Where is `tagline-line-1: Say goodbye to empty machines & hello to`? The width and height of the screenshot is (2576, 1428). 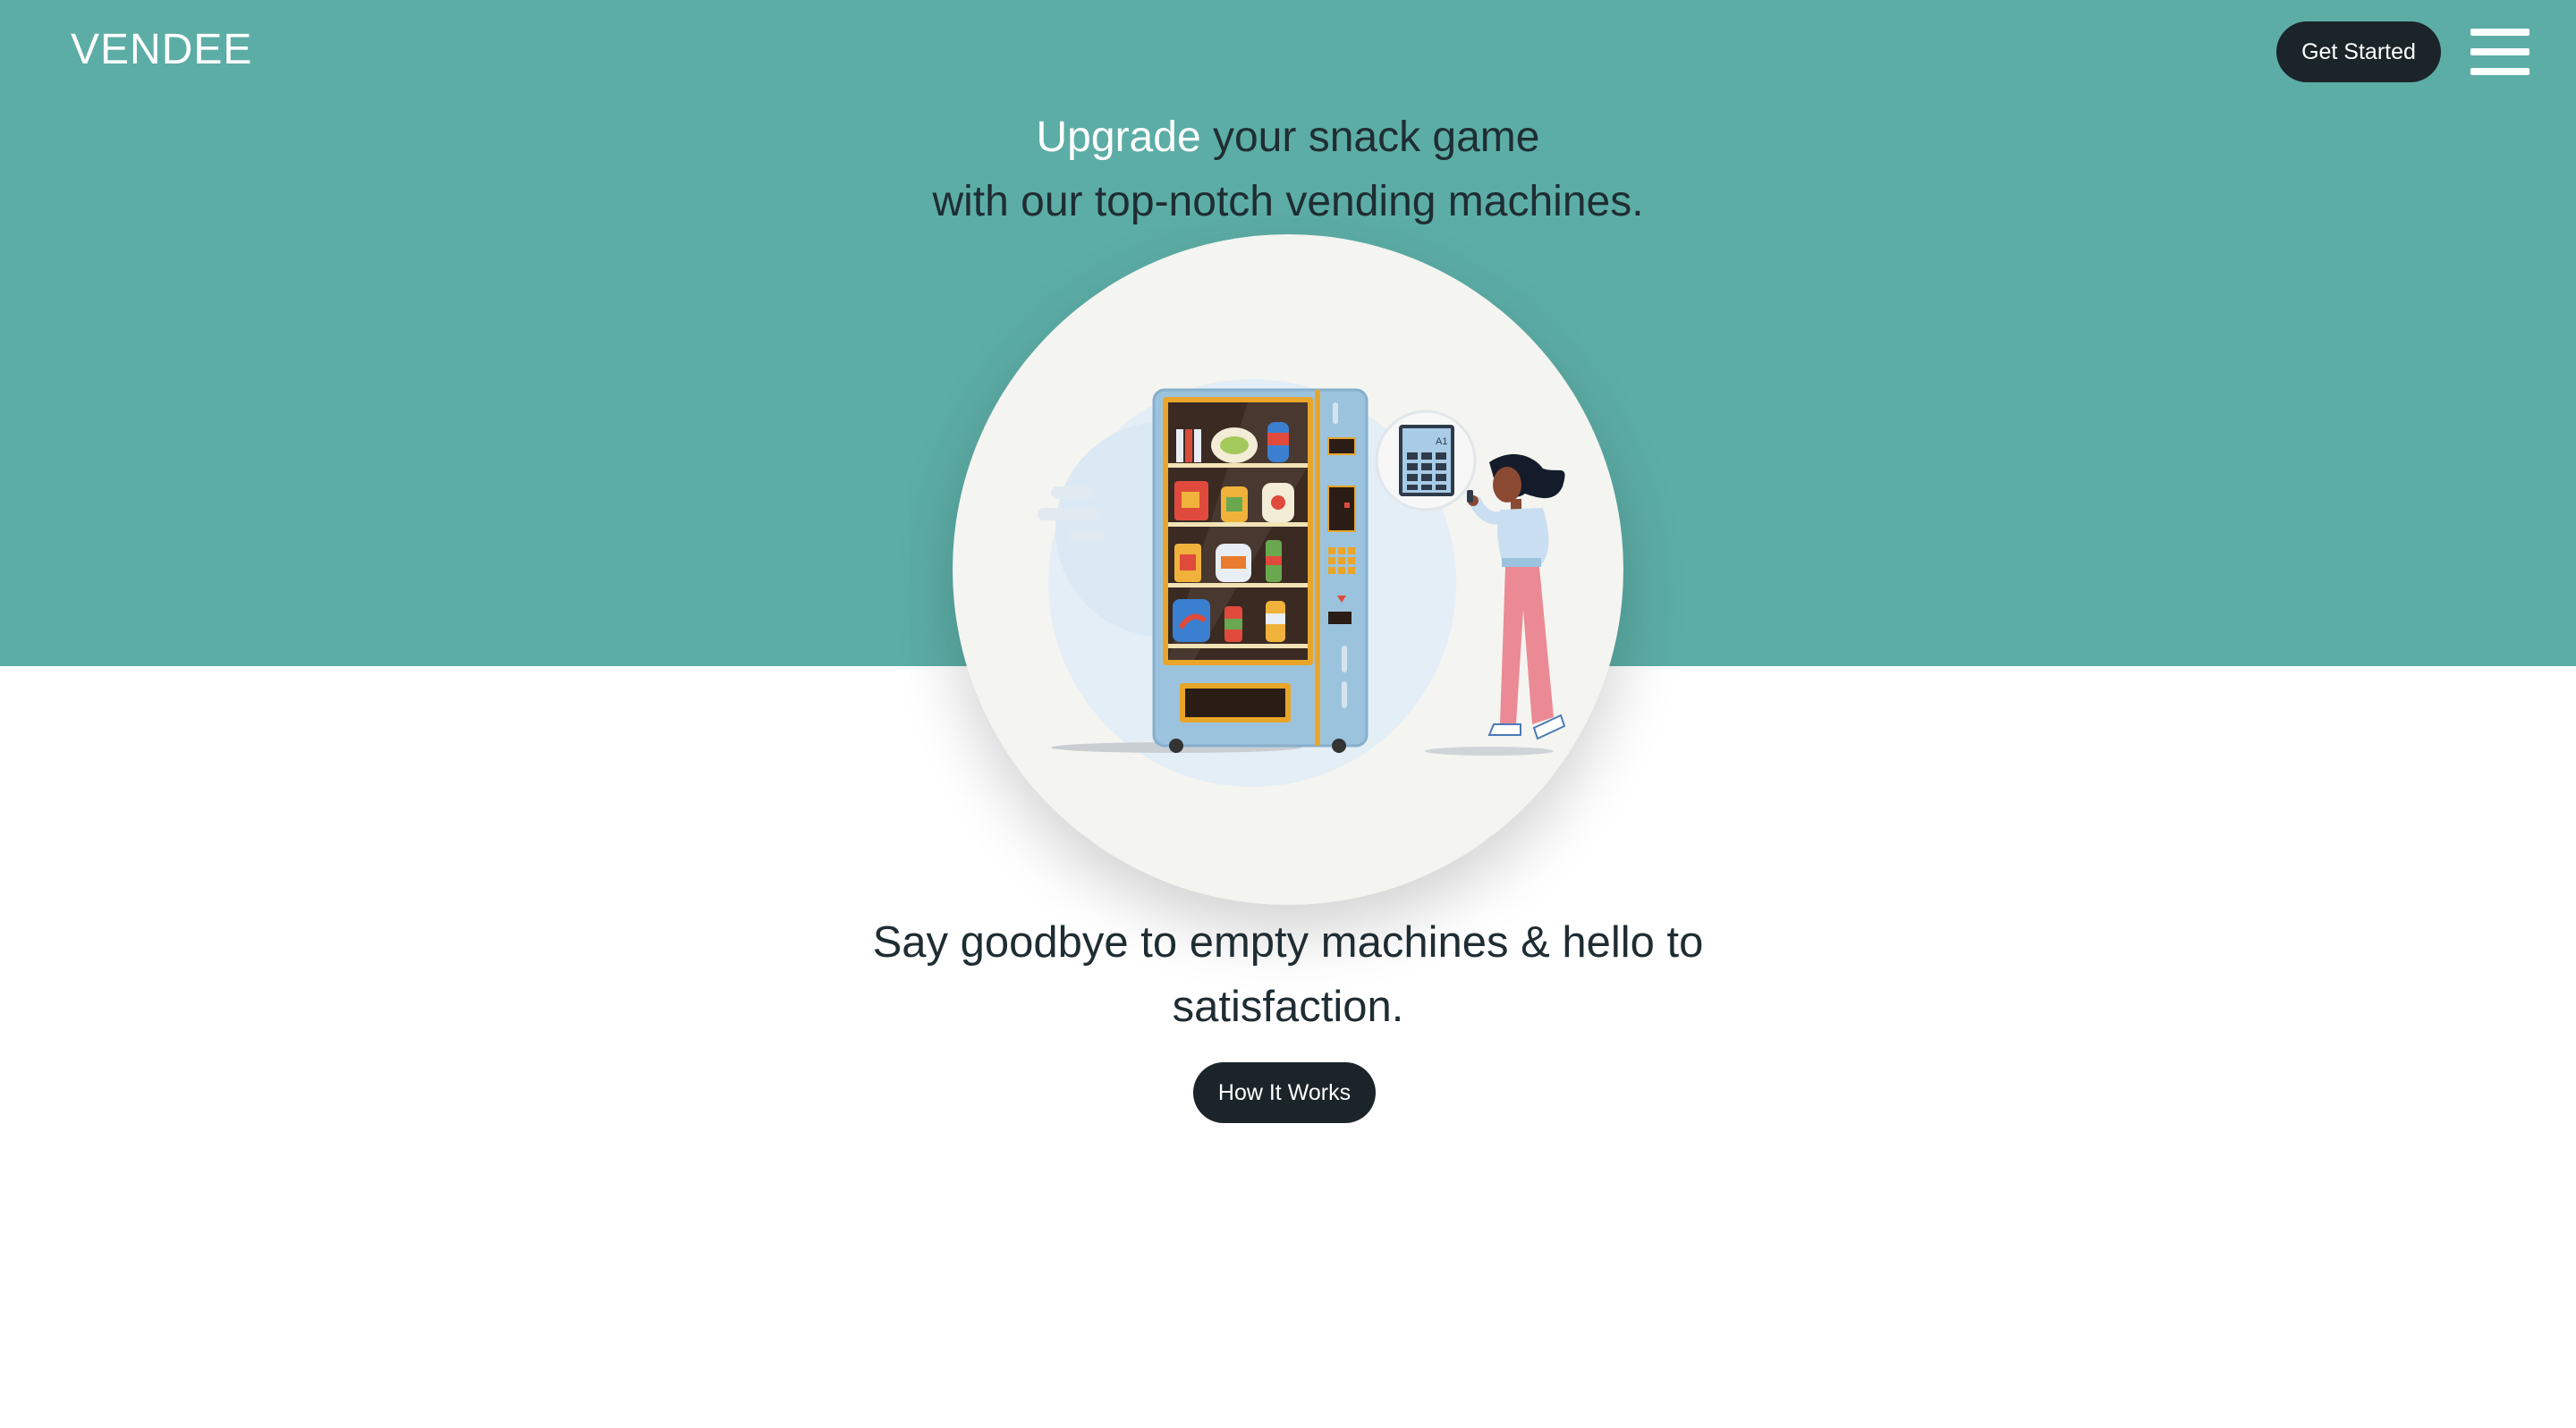 tagline-line-1: Say goodbye to empty machines & hello to is located at coordinates (1288, 942).